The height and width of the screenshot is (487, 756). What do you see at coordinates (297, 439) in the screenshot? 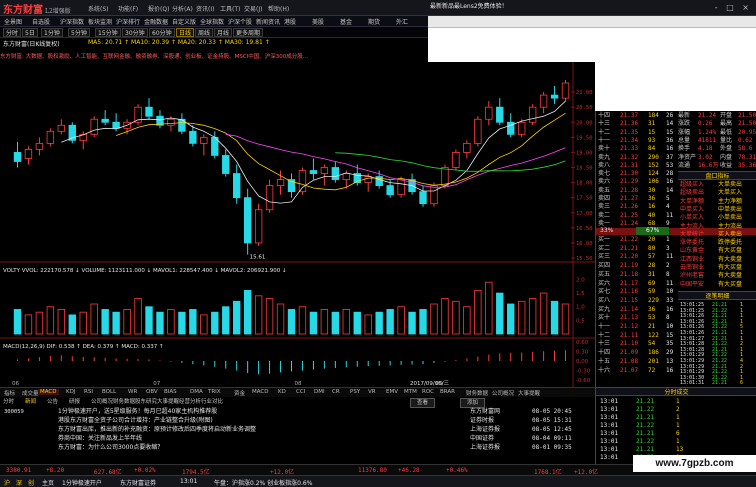
I see `news-row: 券商中国：关注新品发上半年线 中国证券 08-04 09:11` at bounding box center [297, 439].